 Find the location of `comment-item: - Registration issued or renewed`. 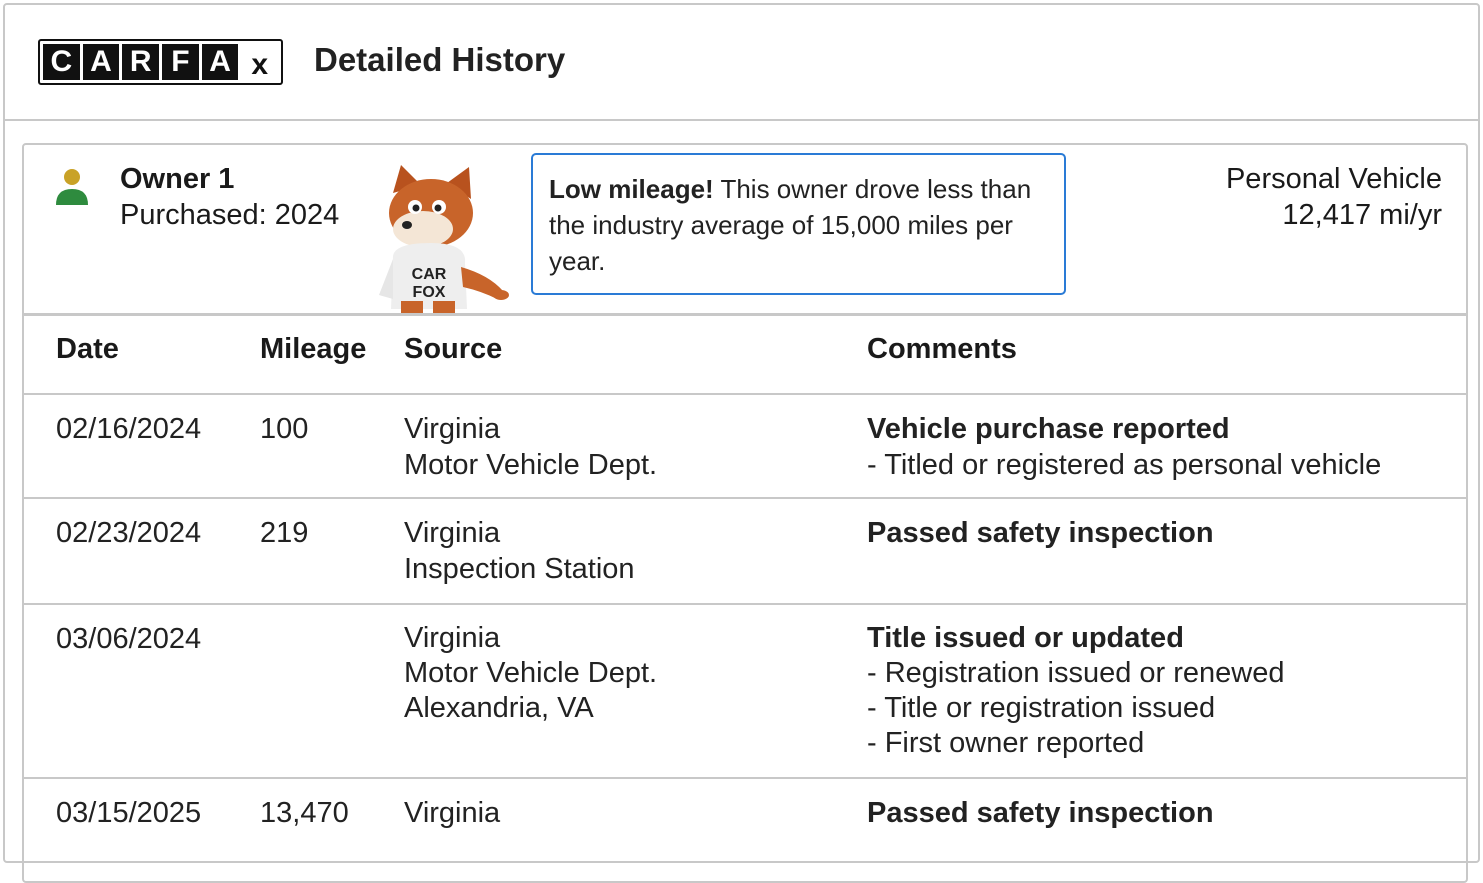

comment-item: - Registration issued or renewed is located at coordinates (1076, 673).